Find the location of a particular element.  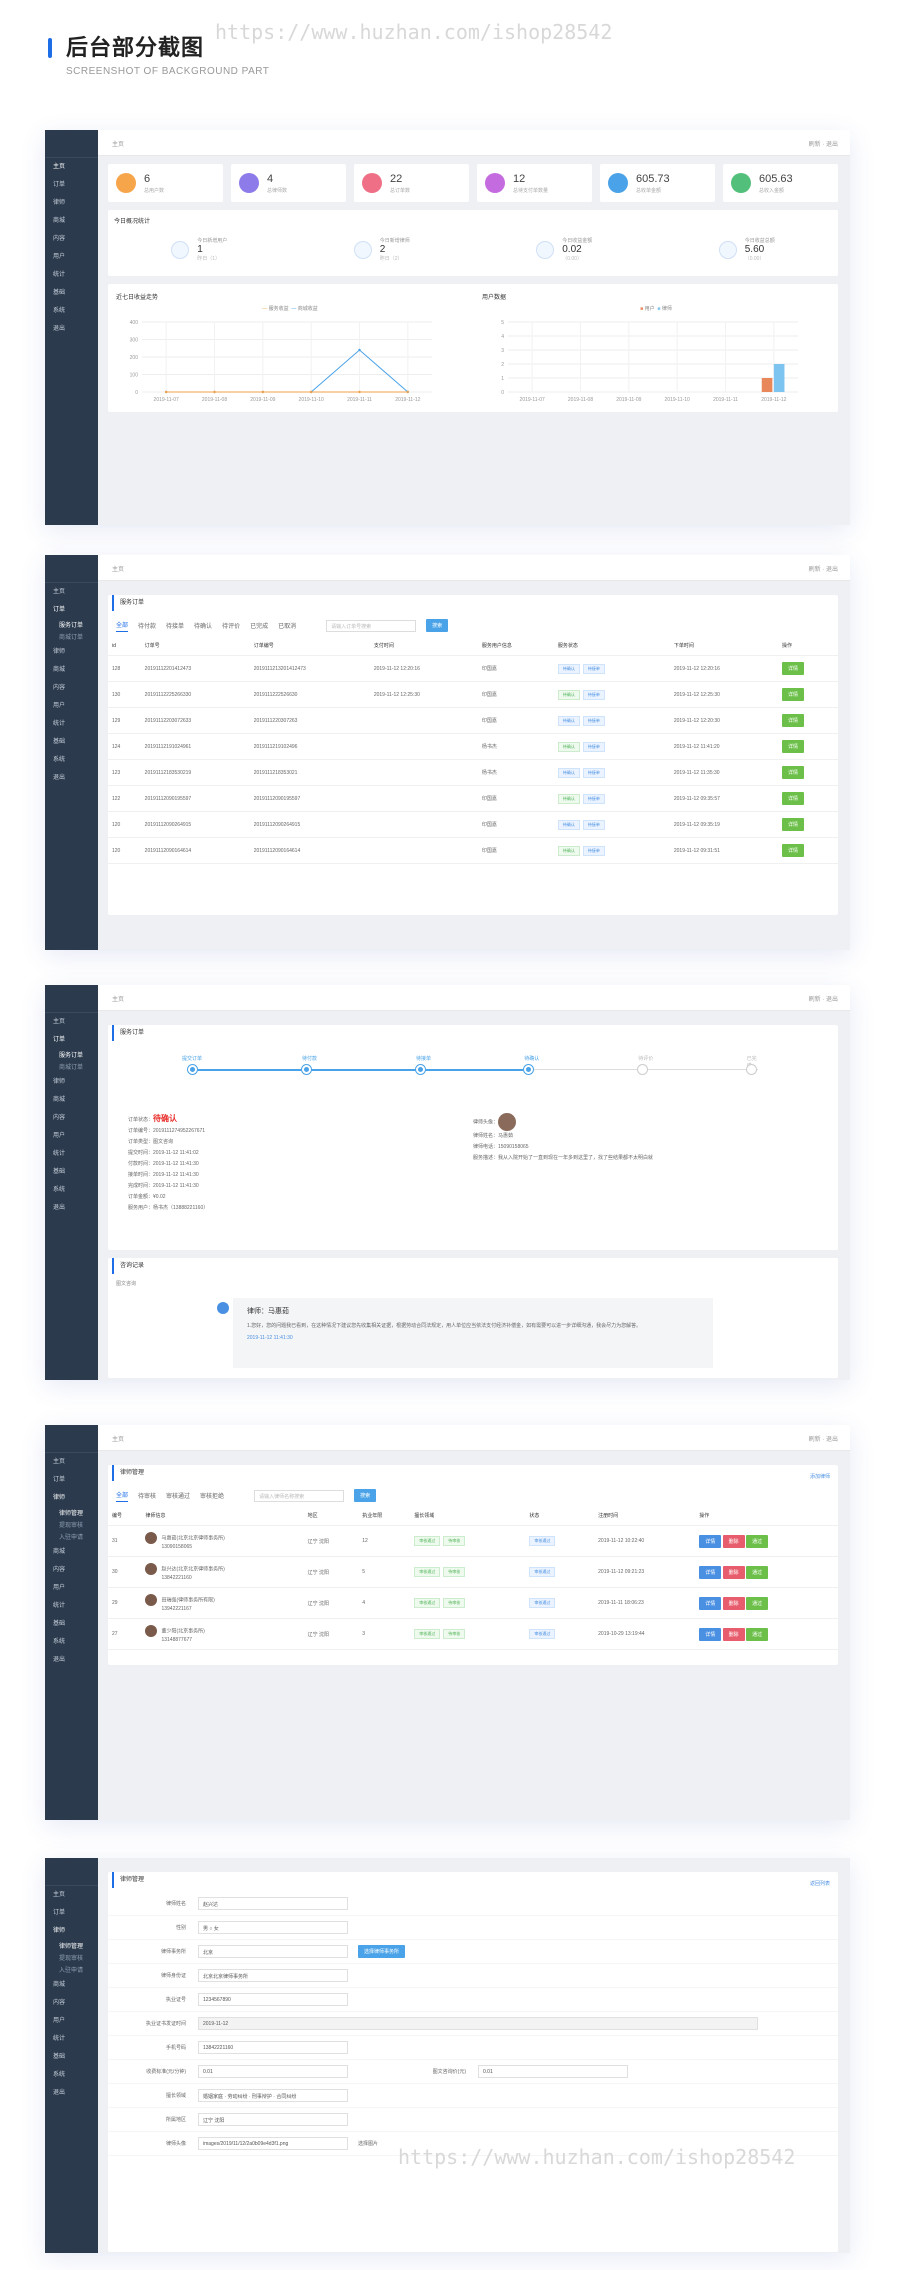

tab-pending: 待审核 is located at coordinates (147, 1495).